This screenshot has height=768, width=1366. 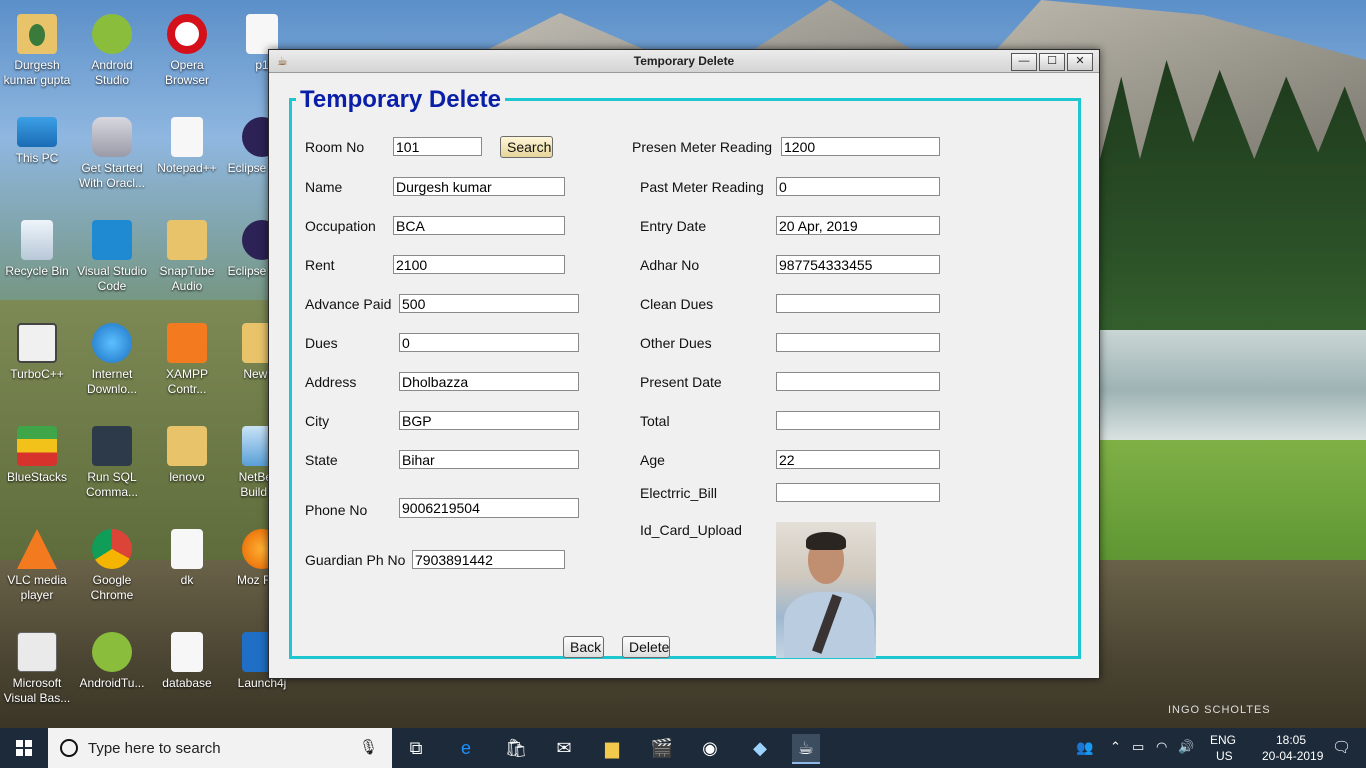 What do you see at coordinates (679, 493) in the screenshot?
I see `electric-bill-label: Electrric_Bill` at bounding box center [679, 493].